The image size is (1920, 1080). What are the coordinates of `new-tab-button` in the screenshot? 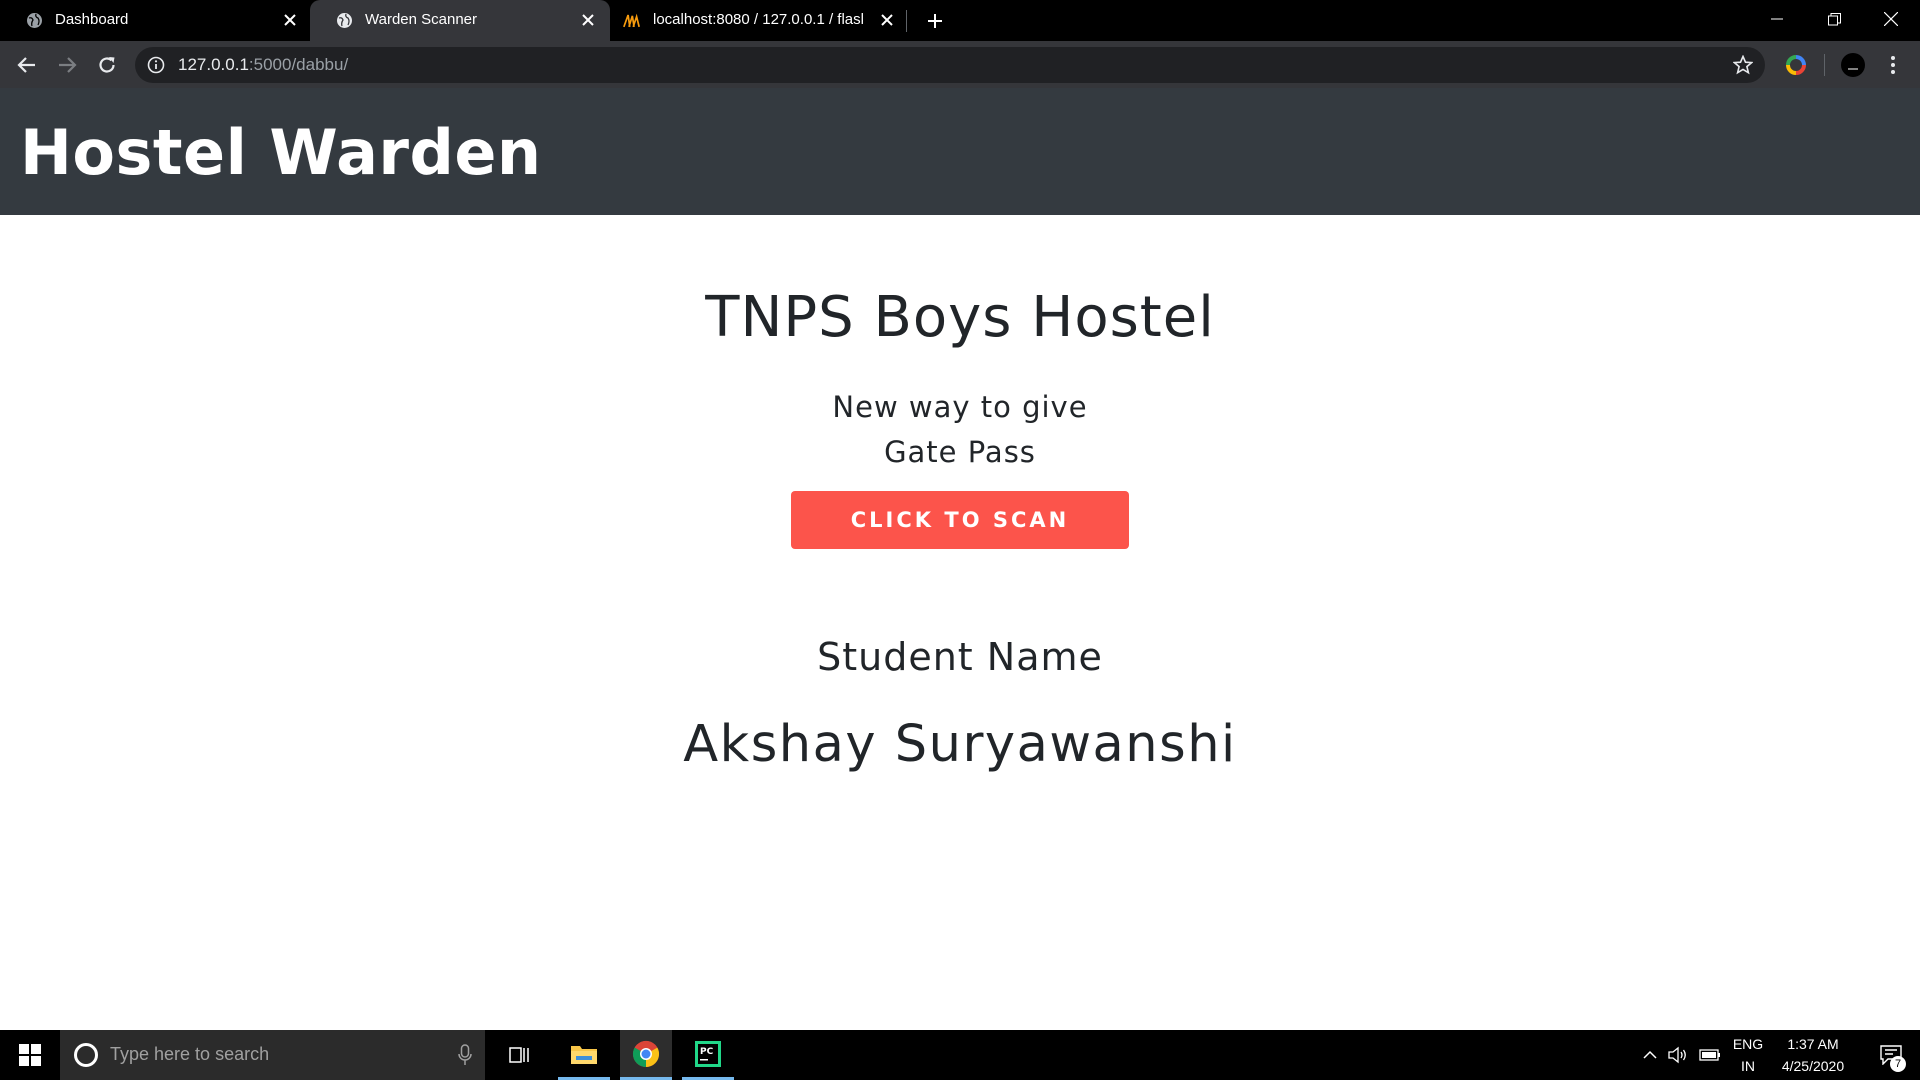 It's located at (935, 21).